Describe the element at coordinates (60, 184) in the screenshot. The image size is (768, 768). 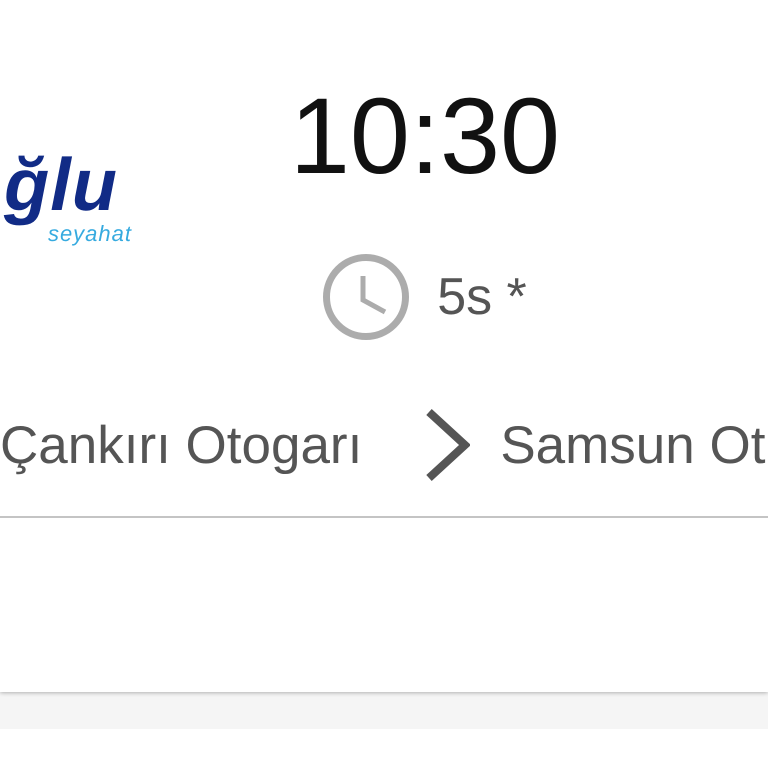
I see `logo-wordmark: ğlu` at that location.